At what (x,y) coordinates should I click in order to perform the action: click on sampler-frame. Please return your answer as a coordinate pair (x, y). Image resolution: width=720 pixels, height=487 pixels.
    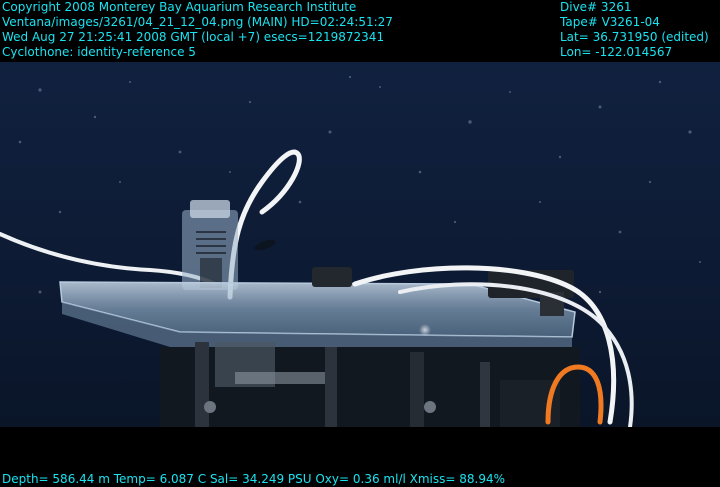
    Looking at the image, I should click on (370, 384).